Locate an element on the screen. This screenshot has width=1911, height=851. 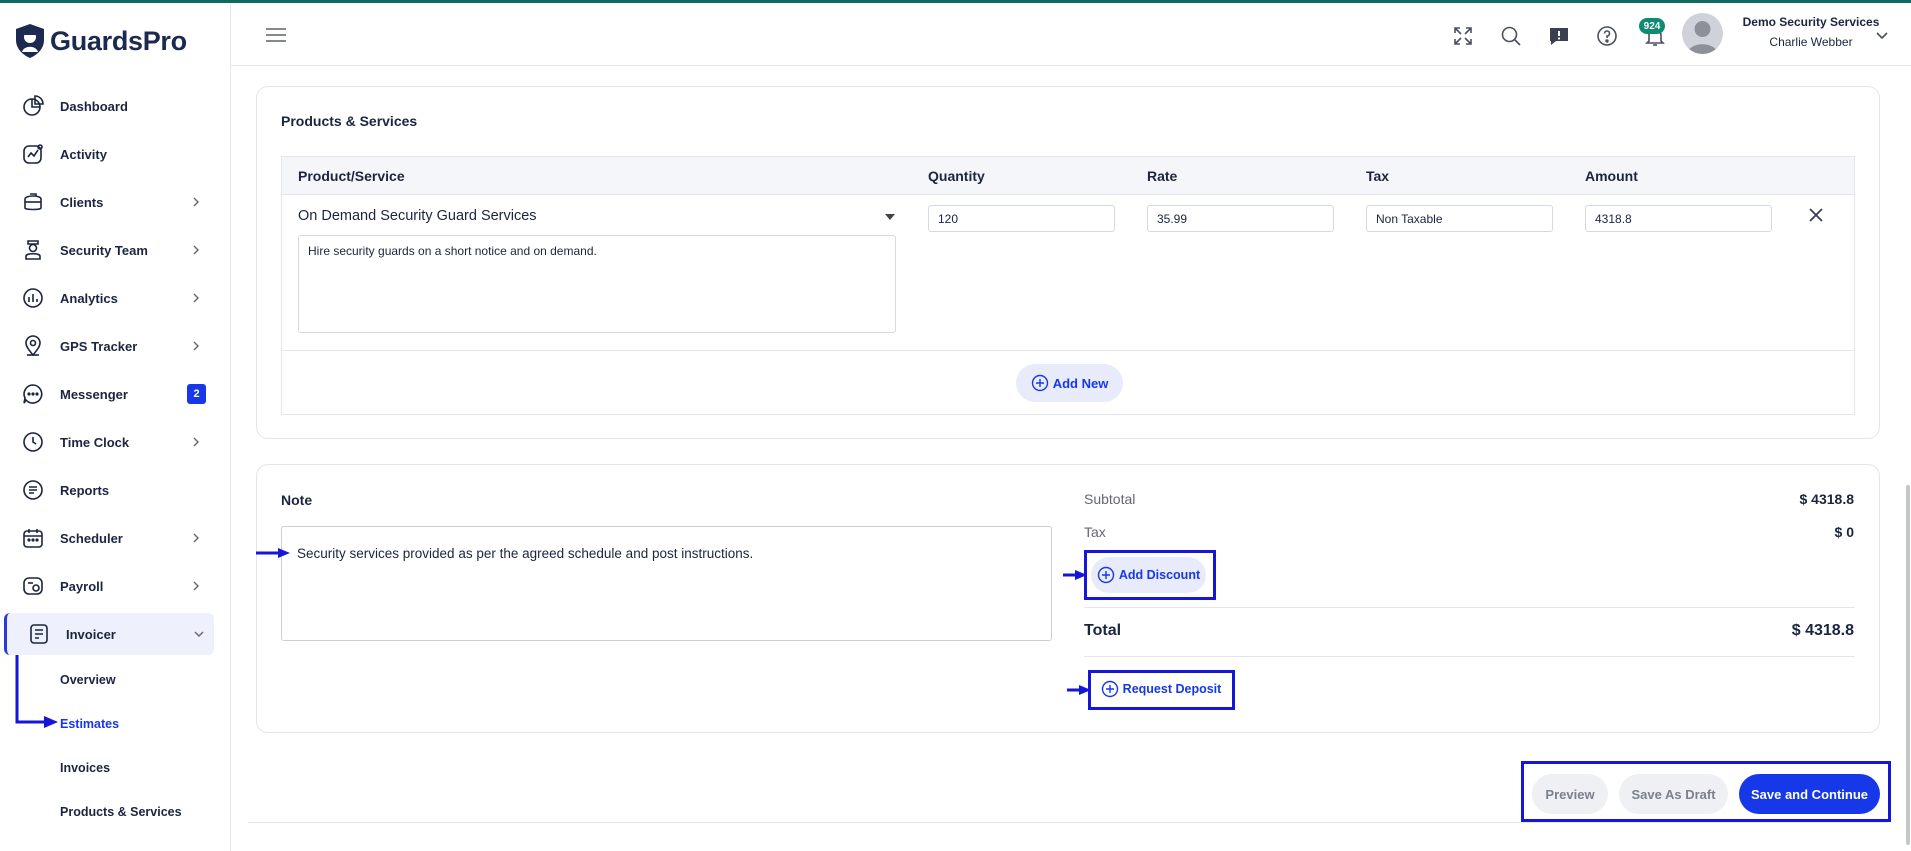
sidebar-item-payroll: Payroll is located at coordinates (109, 586).